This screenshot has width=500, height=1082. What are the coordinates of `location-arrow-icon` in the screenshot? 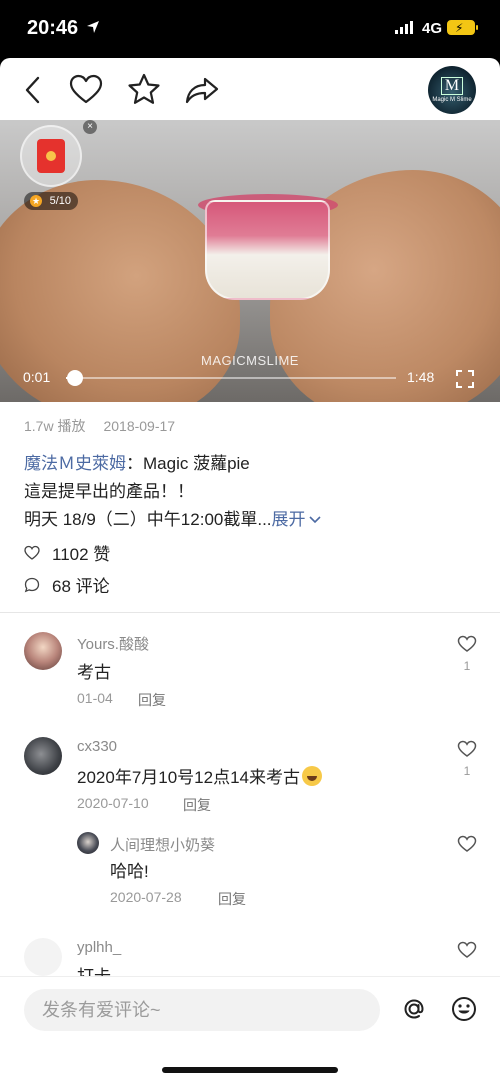 It's located at (93, 27).